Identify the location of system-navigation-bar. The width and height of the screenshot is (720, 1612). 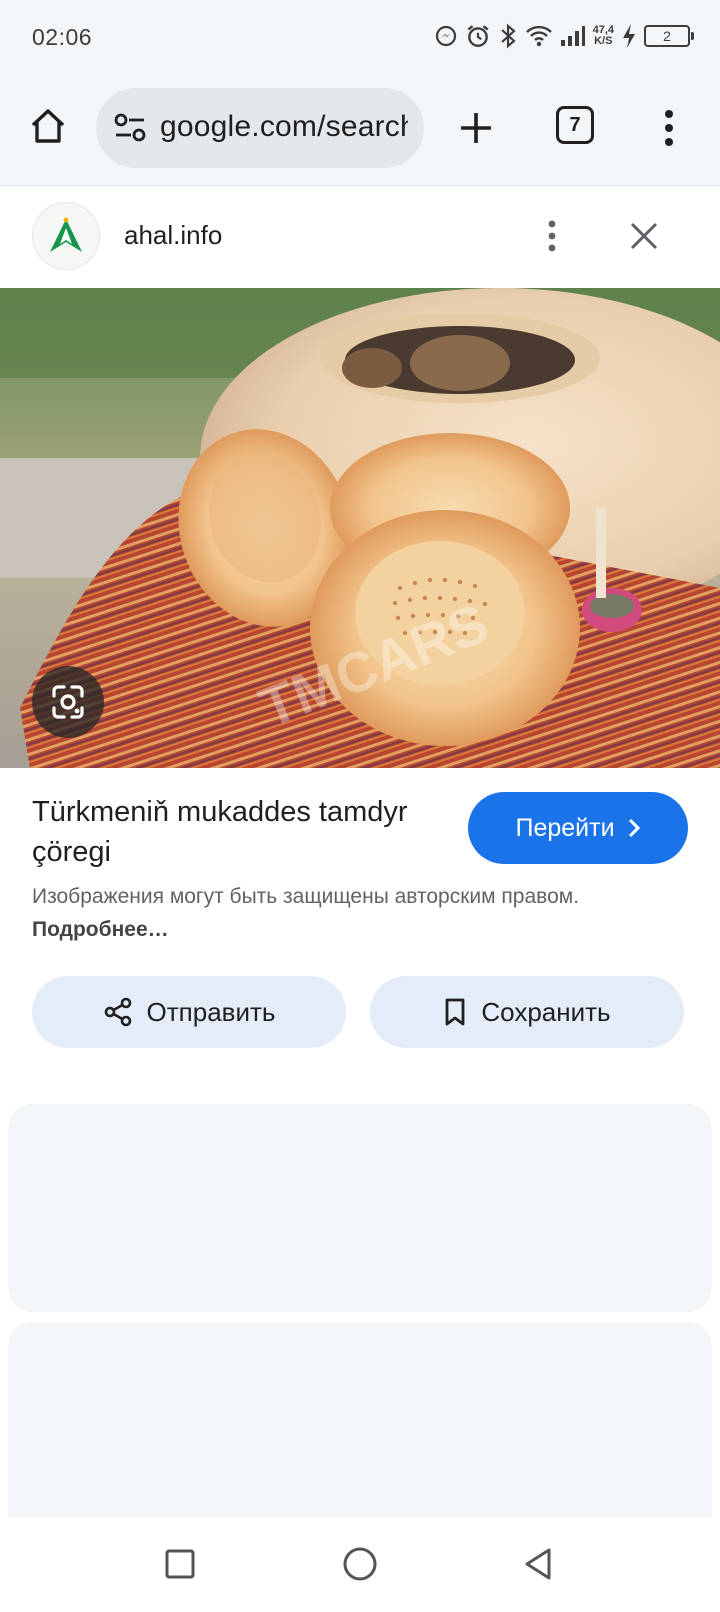
(360, 1565).